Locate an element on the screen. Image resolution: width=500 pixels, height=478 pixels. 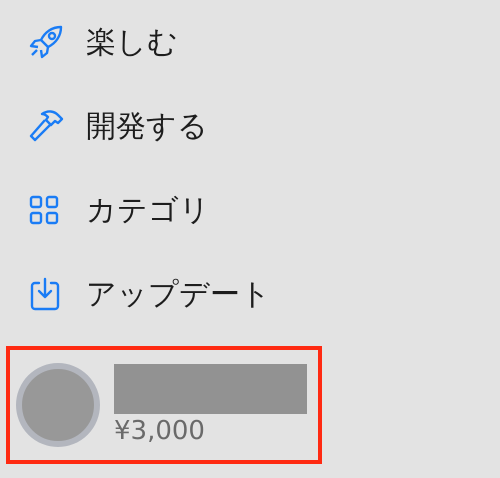
balance-text: ¥3,000 is located at coordinates (160, 431).